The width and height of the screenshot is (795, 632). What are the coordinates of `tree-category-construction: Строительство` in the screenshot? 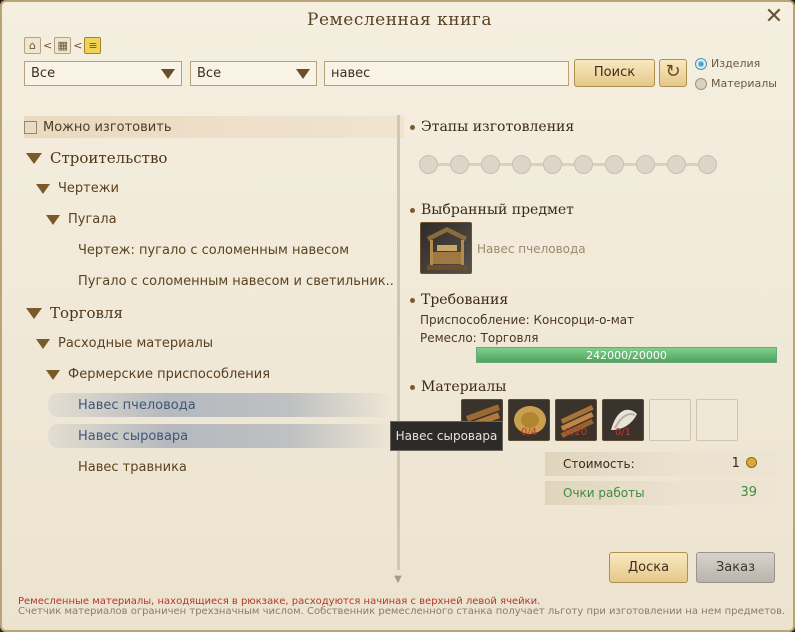 It's located at (96, 158).